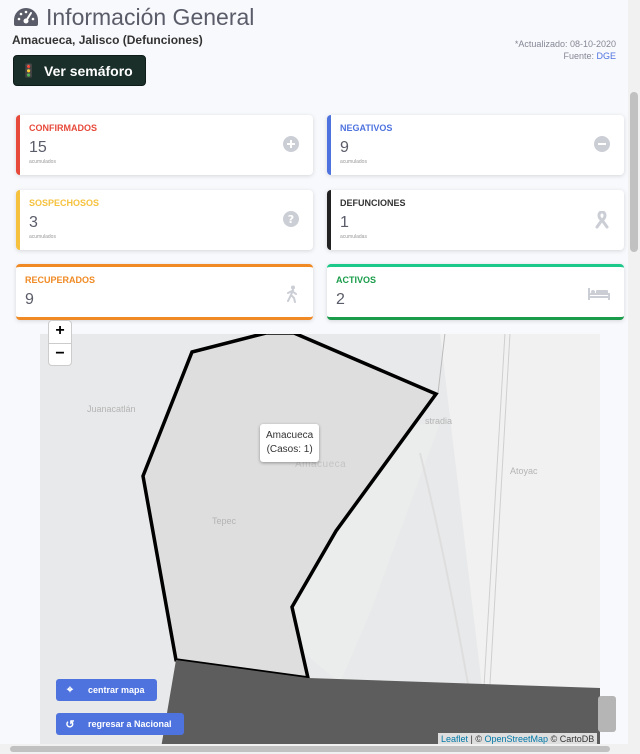  What do you see at coordinates (150, 17) in the screenshot?
I see `page-title-text: Información General` at bounding box center [150, 17].